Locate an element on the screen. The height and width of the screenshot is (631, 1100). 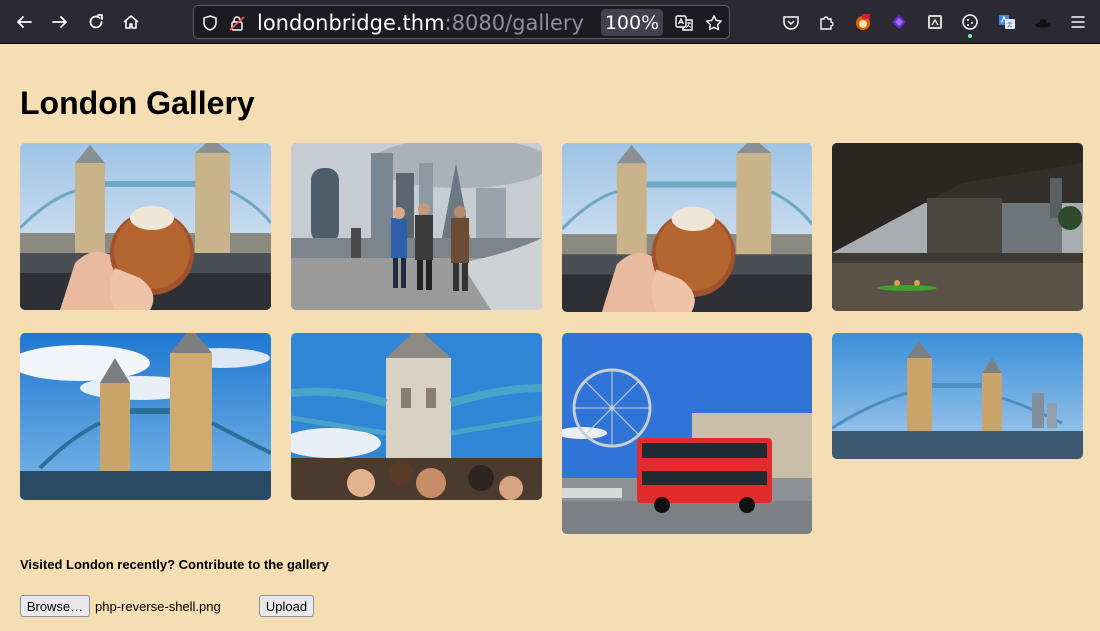
cookie-icon is located at coordinates (970, 22).